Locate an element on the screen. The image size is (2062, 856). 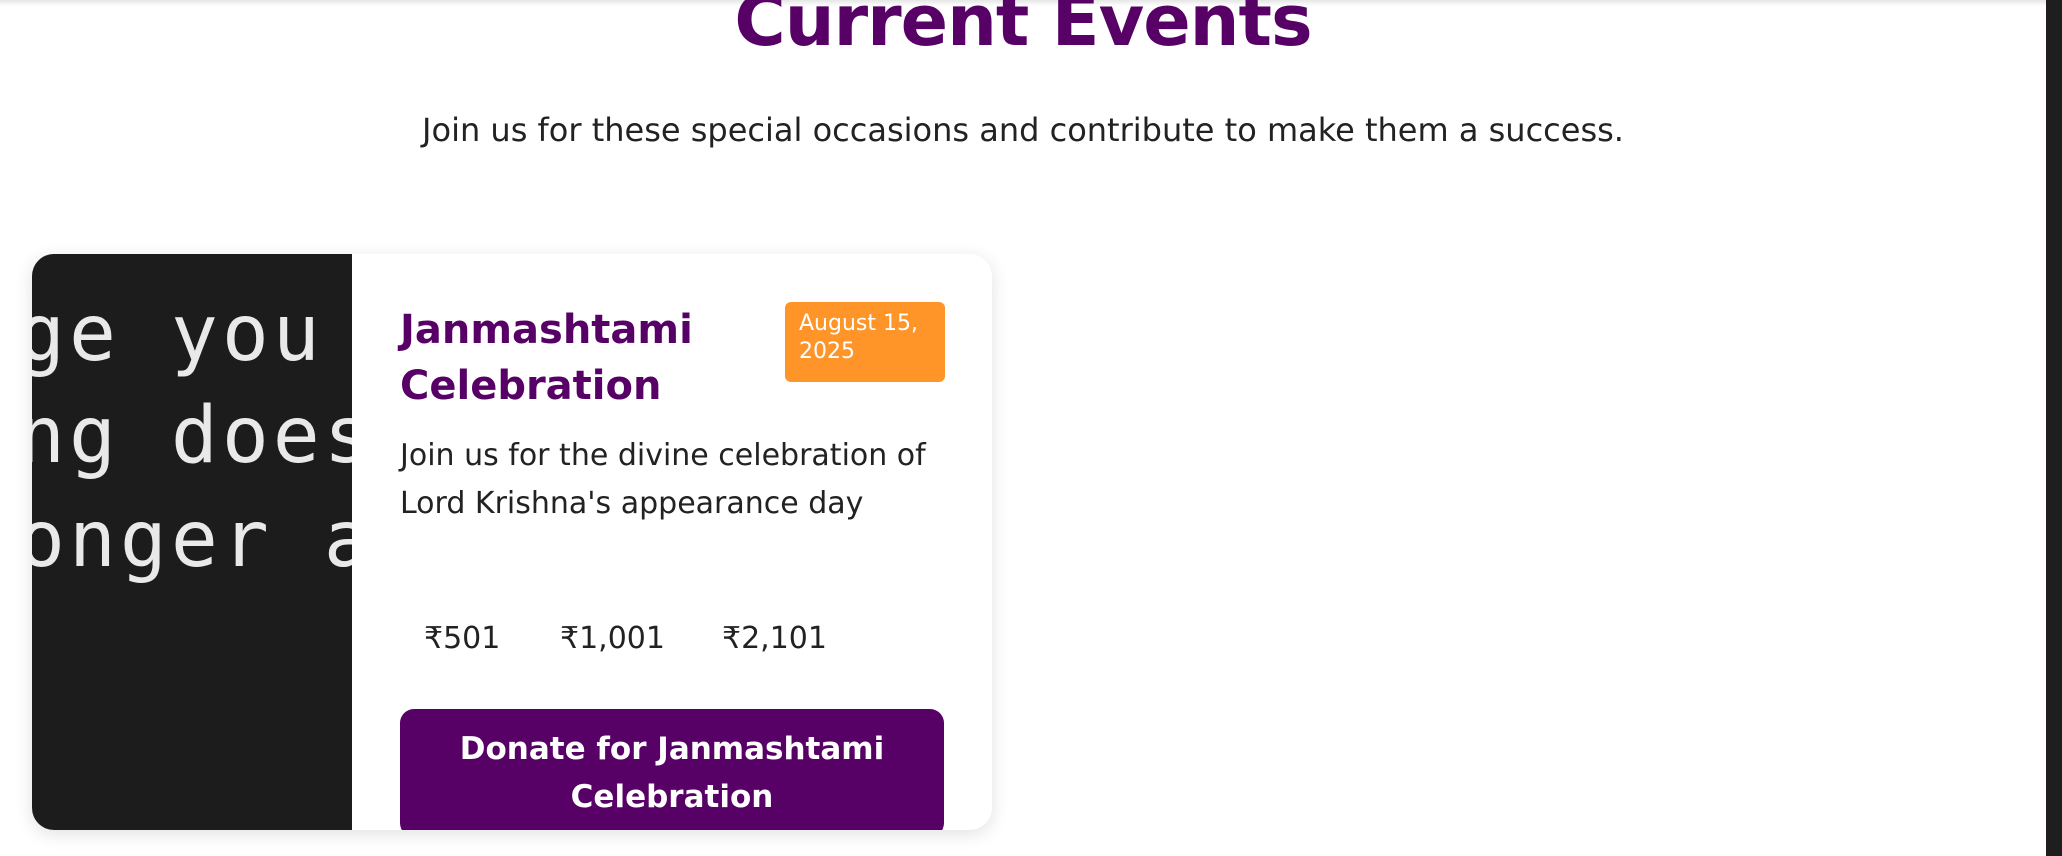
donation-amount-option: ₹501 is located at coordinates (462, 639).